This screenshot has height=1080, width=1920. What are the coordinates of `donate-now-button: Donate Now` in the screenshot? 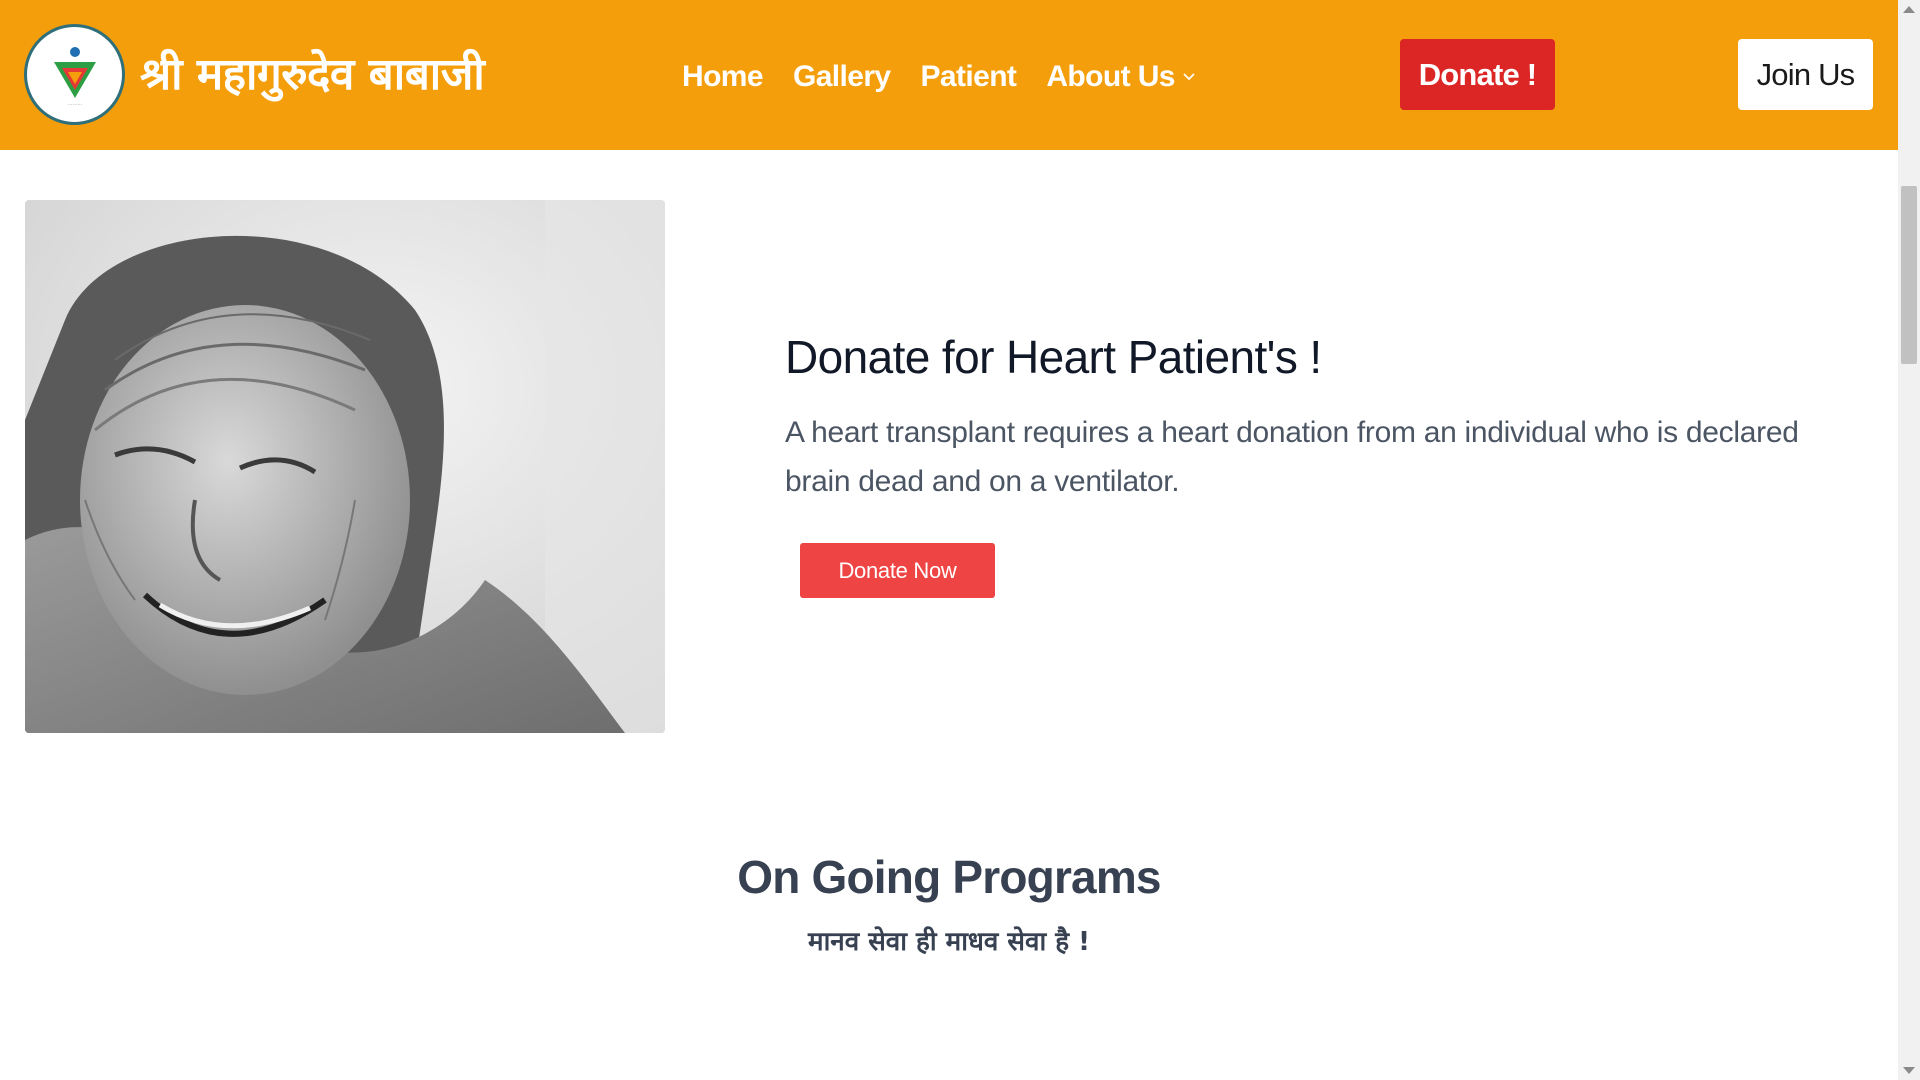 It's located at (897, 570).